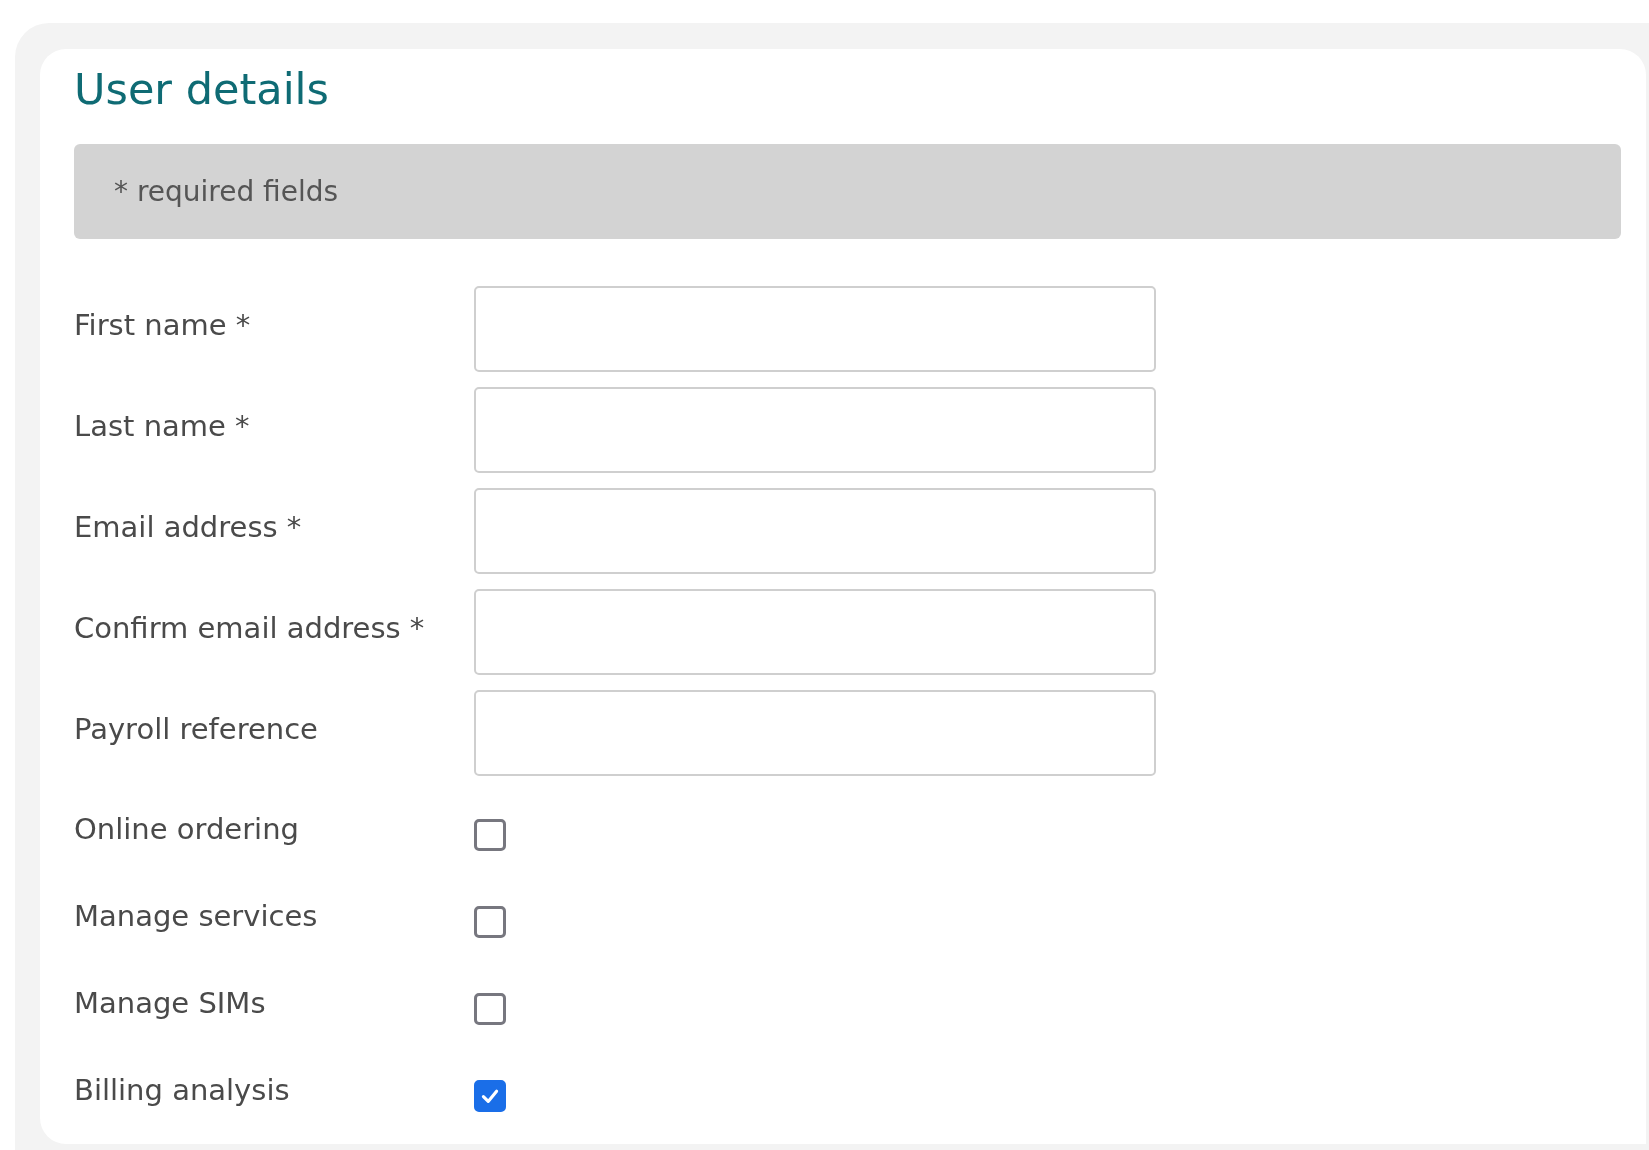  What do you see at coordinates (250, 628) in the screenshot?
I see `field-label: Confirm email address *` at bounding box center [250, 628].